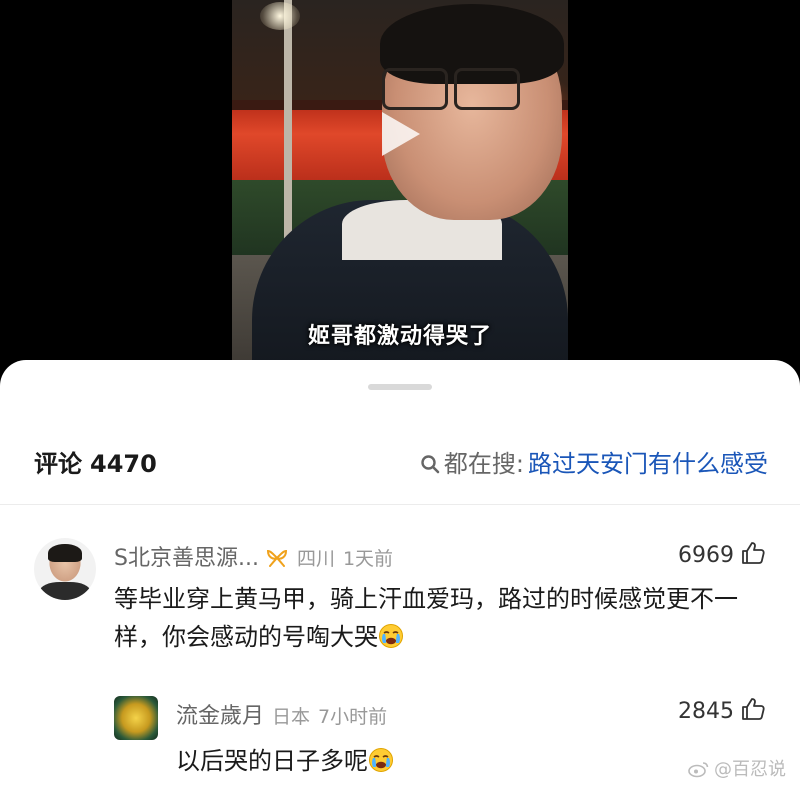 The width and height of the screenshot is (800, 791). Describe the element at coordinates (65, 553) in the screenshot. I see `avatar-hair` at that location.